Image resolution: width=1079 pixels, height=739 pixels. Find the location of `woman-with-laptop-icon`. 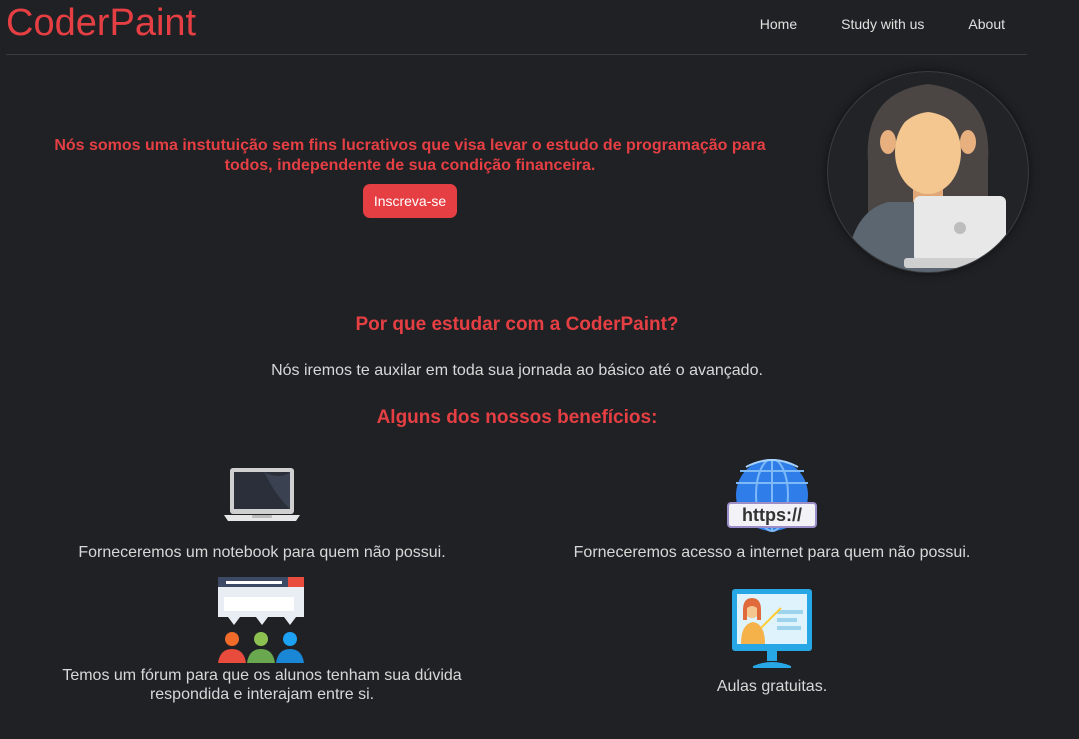

woman-with-laptop-icon is located at coordinates (930, 178).